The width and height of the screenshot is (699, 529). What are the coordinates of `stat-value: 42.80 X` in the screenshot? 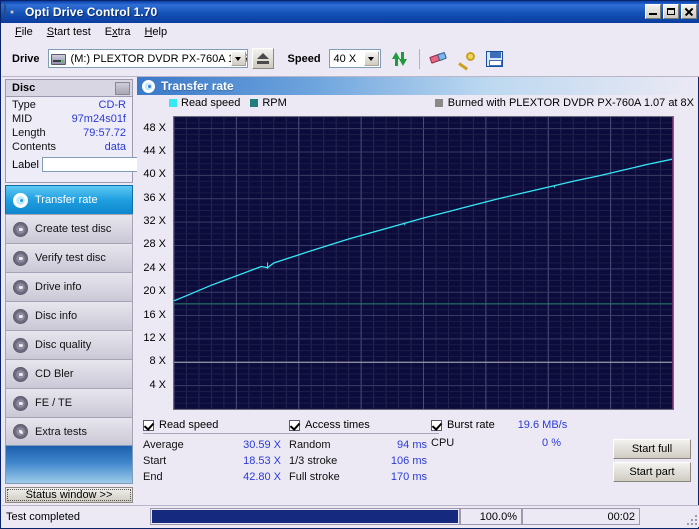 It's located at (262, 477).